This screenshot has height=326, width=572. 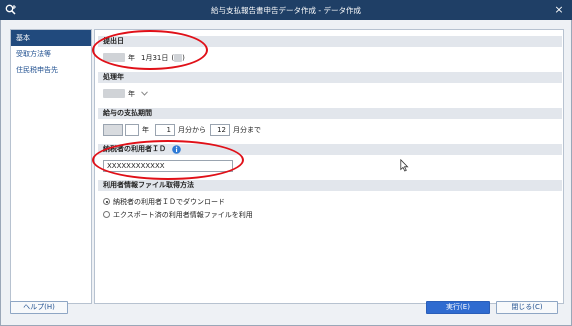 What do you see at coordinates (114, 57) in the screenshot?
I see `submission-year-value` at bounding box center [114, 57].